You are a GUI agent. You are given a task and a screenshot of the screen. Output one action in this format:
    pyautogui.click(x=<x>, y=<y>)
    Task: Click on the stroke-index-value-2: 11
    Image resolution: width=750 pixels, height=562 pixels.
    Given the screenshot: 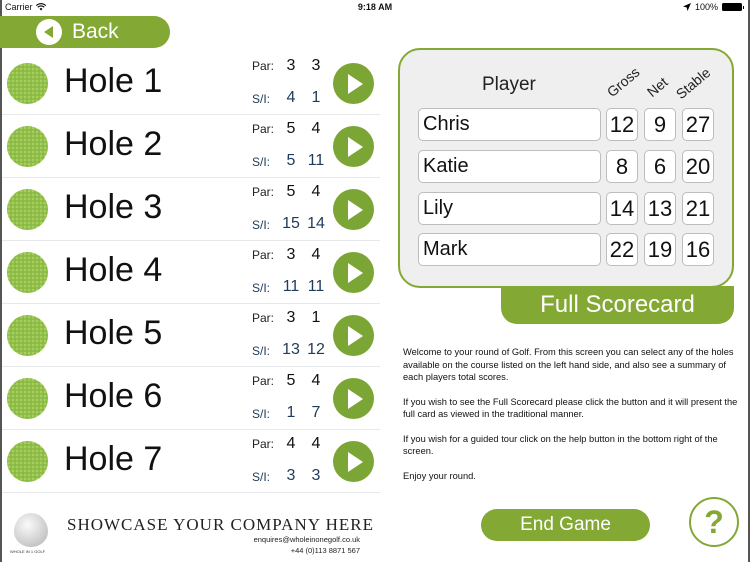 What is the action you would take?
    pyautogui.click(x=316, y=160)
    